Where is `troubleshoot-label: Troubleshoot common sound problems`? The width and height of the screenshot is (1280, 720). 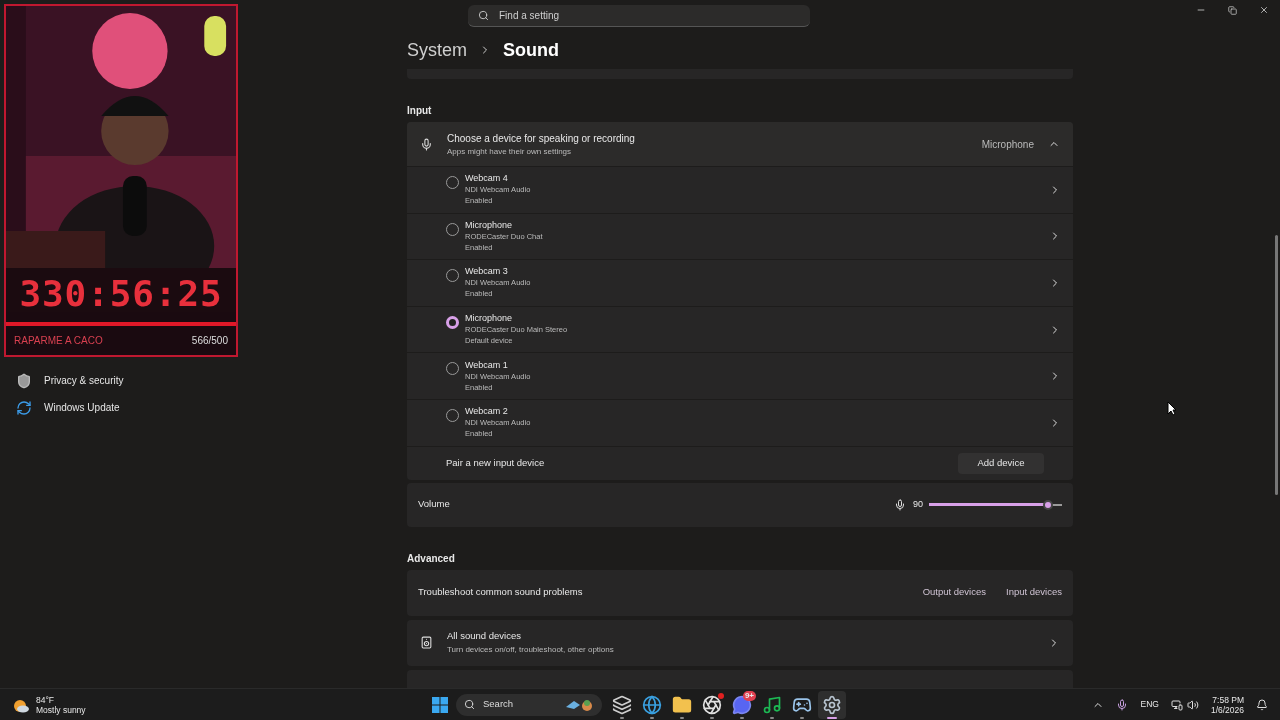 troubleshoot-label: Troubleshoot common sound problems is located at coordinates (501, 592).